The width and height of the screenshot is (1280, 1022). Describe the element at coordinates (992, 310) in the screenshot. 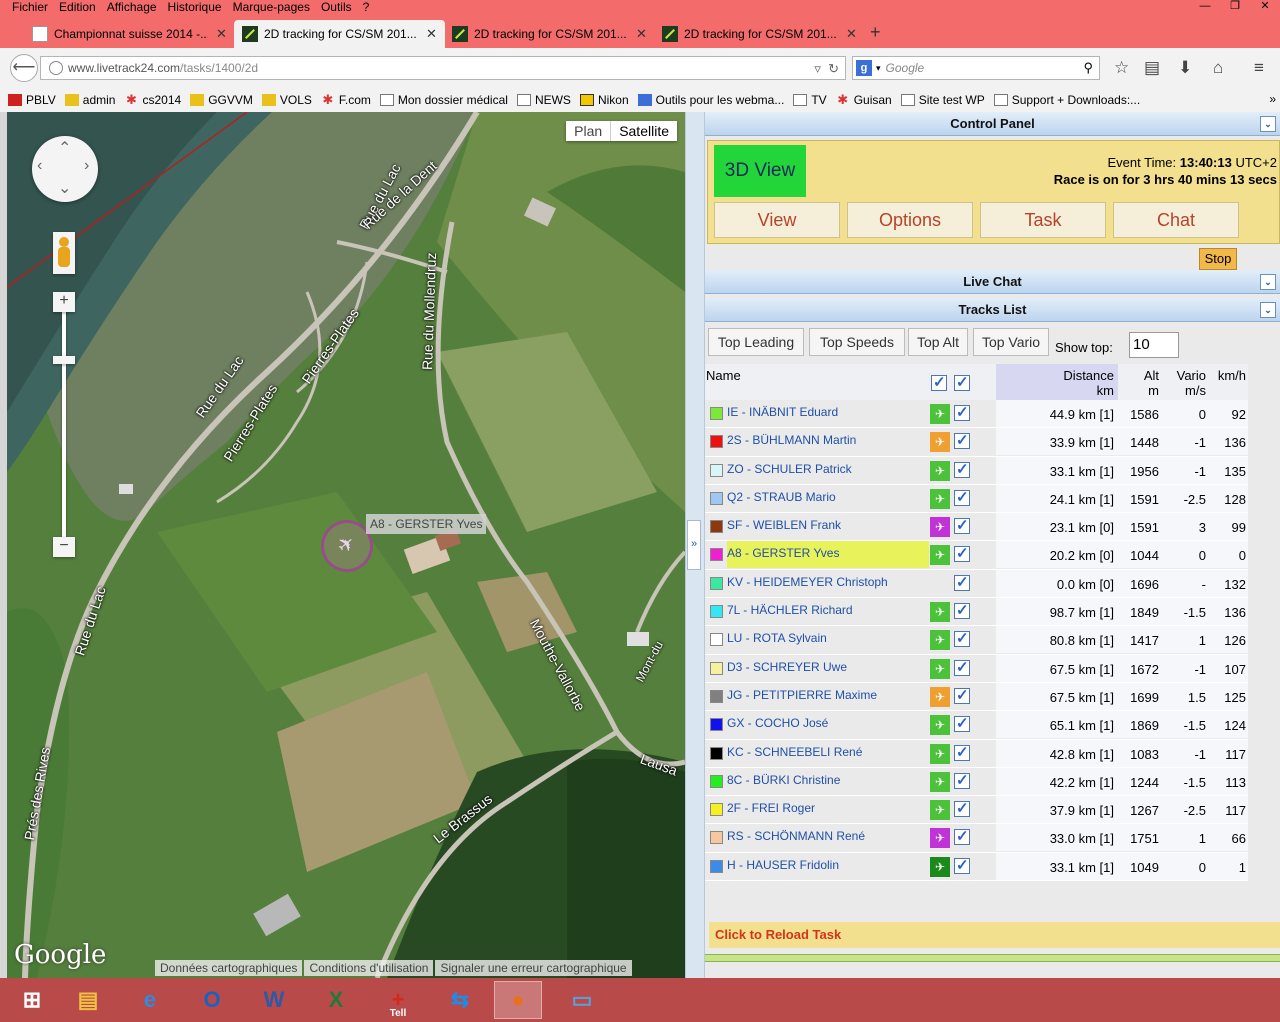

I see `tracks-list-header: Tracks List ⌄` at that location.